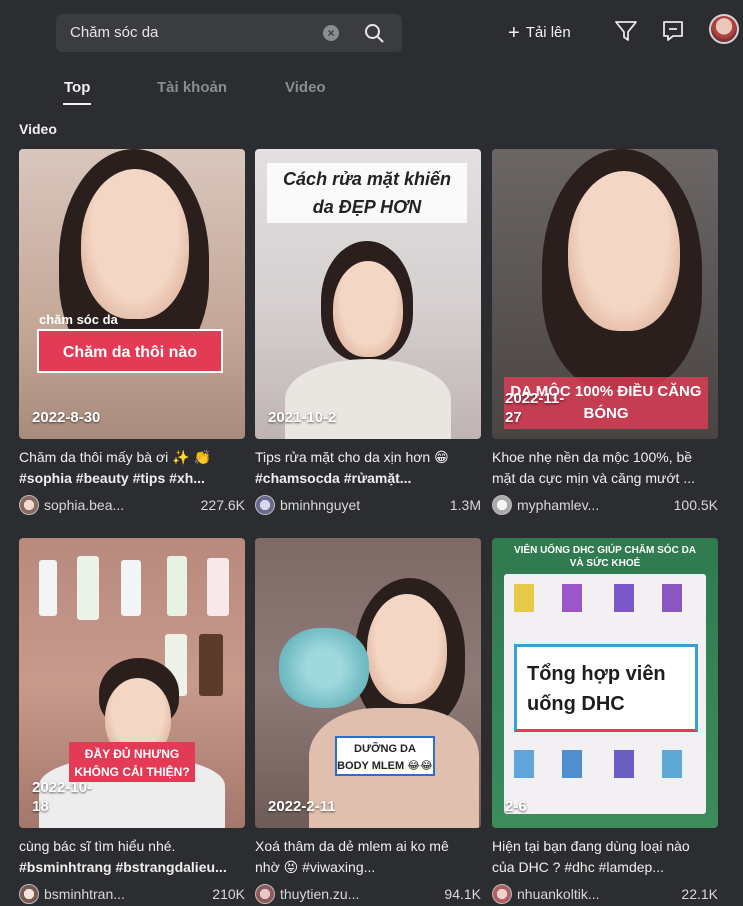 This screenshot has width=743, height=906. Describe the element at coordinates (62, 797) in the screenshot. I see `video-date: 2022-10-18` at that location.